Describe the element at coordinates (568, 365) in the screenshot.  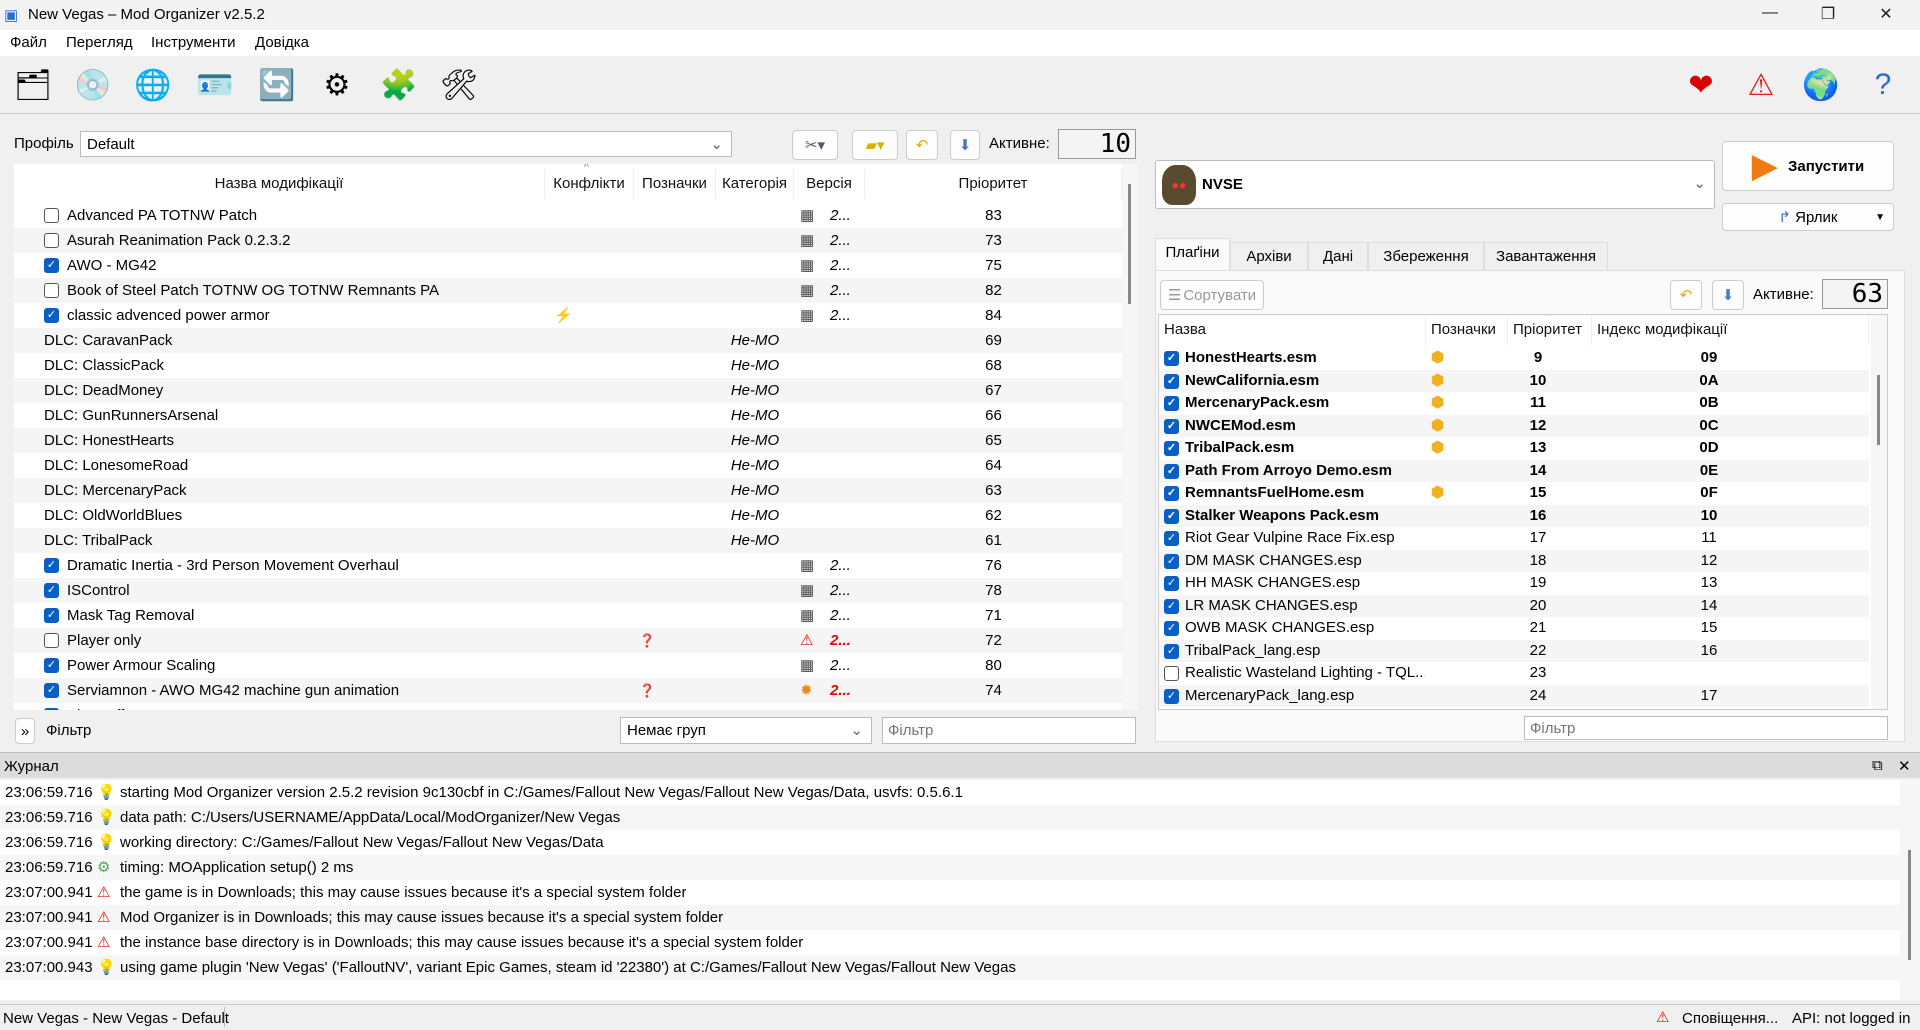
I see `mod-row: DLC: ClassicPack Не-MO 68` at that location.